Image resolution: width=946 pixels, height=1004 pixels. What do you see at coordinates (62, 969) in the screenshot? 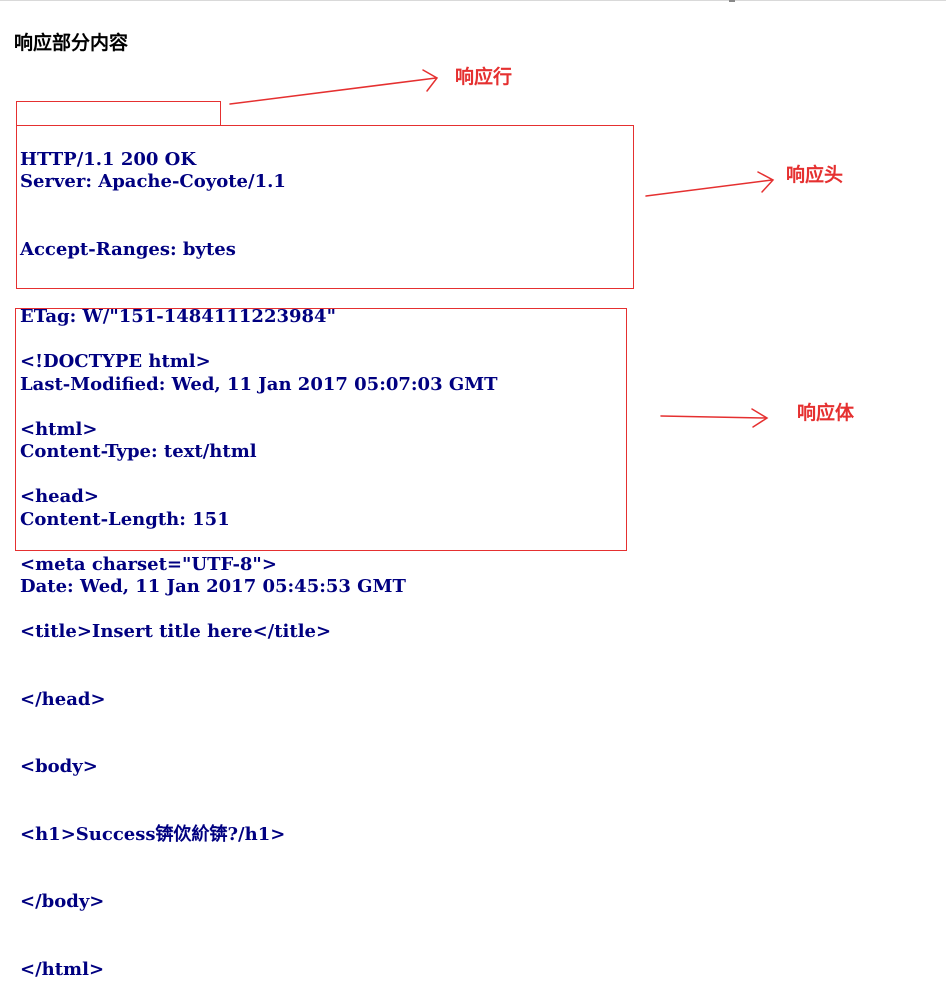
I see `body-line: </html>` at bounding box center [62, 969].